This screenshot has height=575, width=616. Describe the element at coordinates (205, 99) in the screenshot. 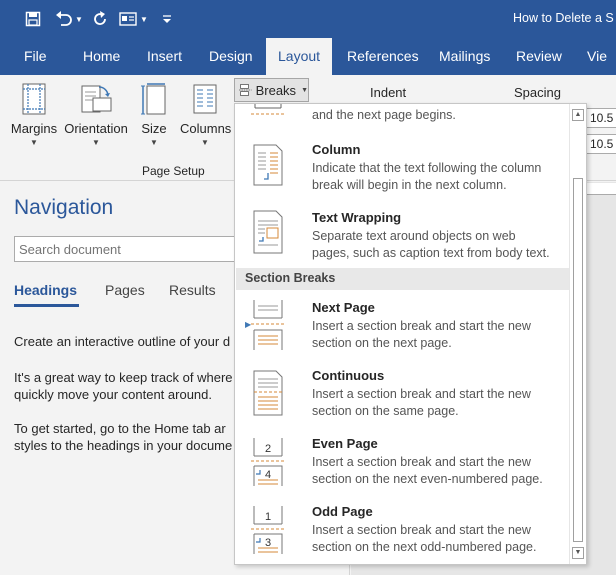

I see `columns-icon` at that location.